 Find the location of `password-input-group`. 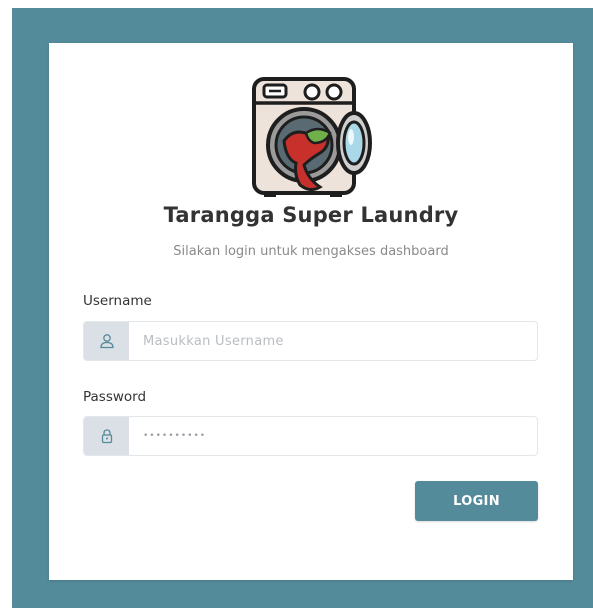

password-input-group is located at coordinates (310, 436).